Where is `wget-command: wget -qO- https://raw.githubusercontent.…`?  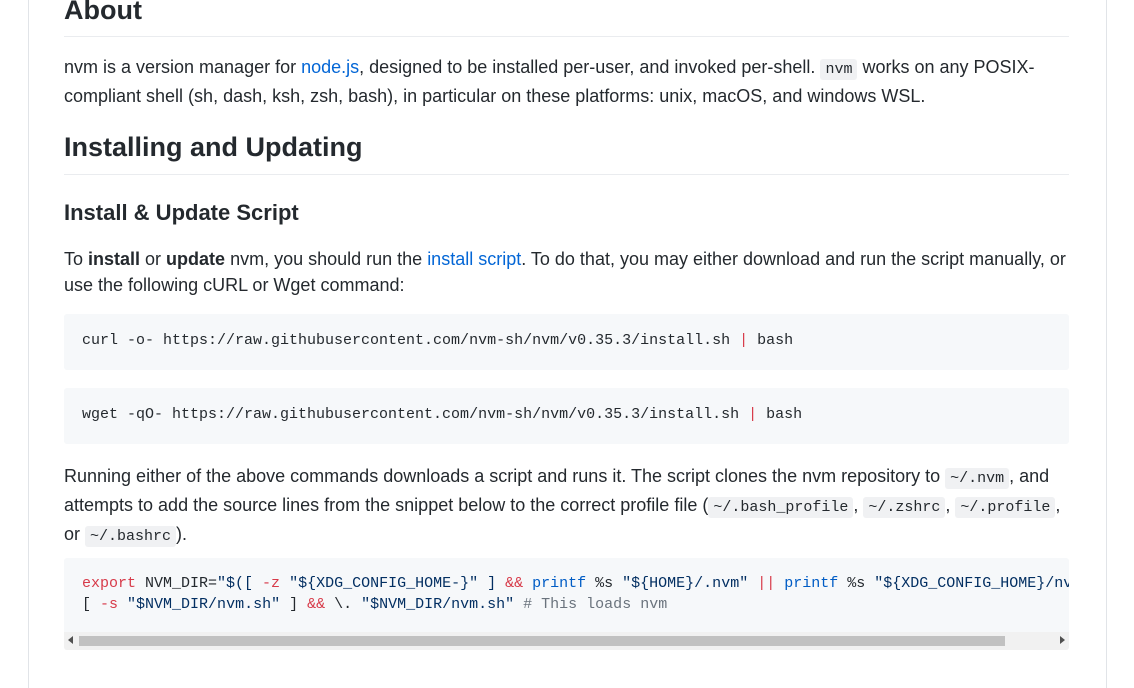
wget-command: wget -qO- https://raw.githubusercontent.… is located at coordinates (415, 414).